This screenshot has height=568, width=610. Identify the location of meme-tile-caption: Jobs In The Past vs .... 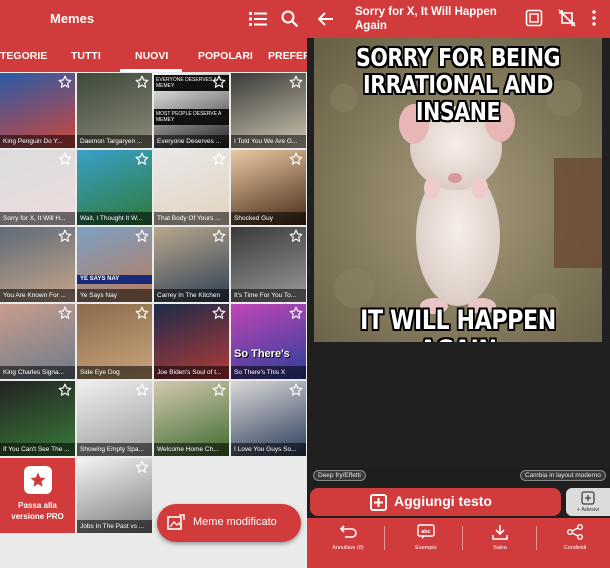
(114, 526).